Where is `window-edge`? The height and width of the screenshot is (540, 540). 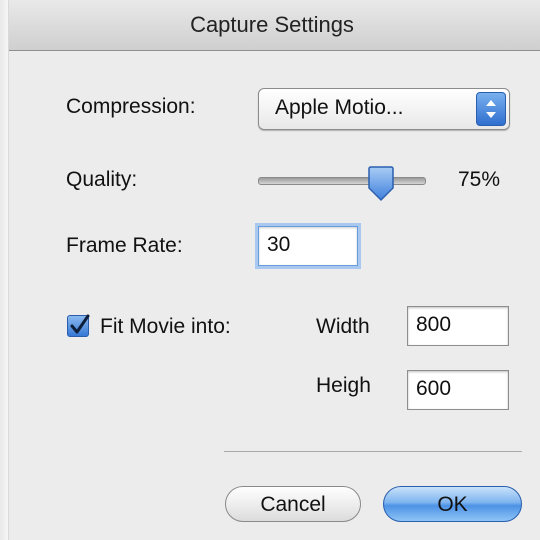
window-edge is located at coordinates (4, 270).